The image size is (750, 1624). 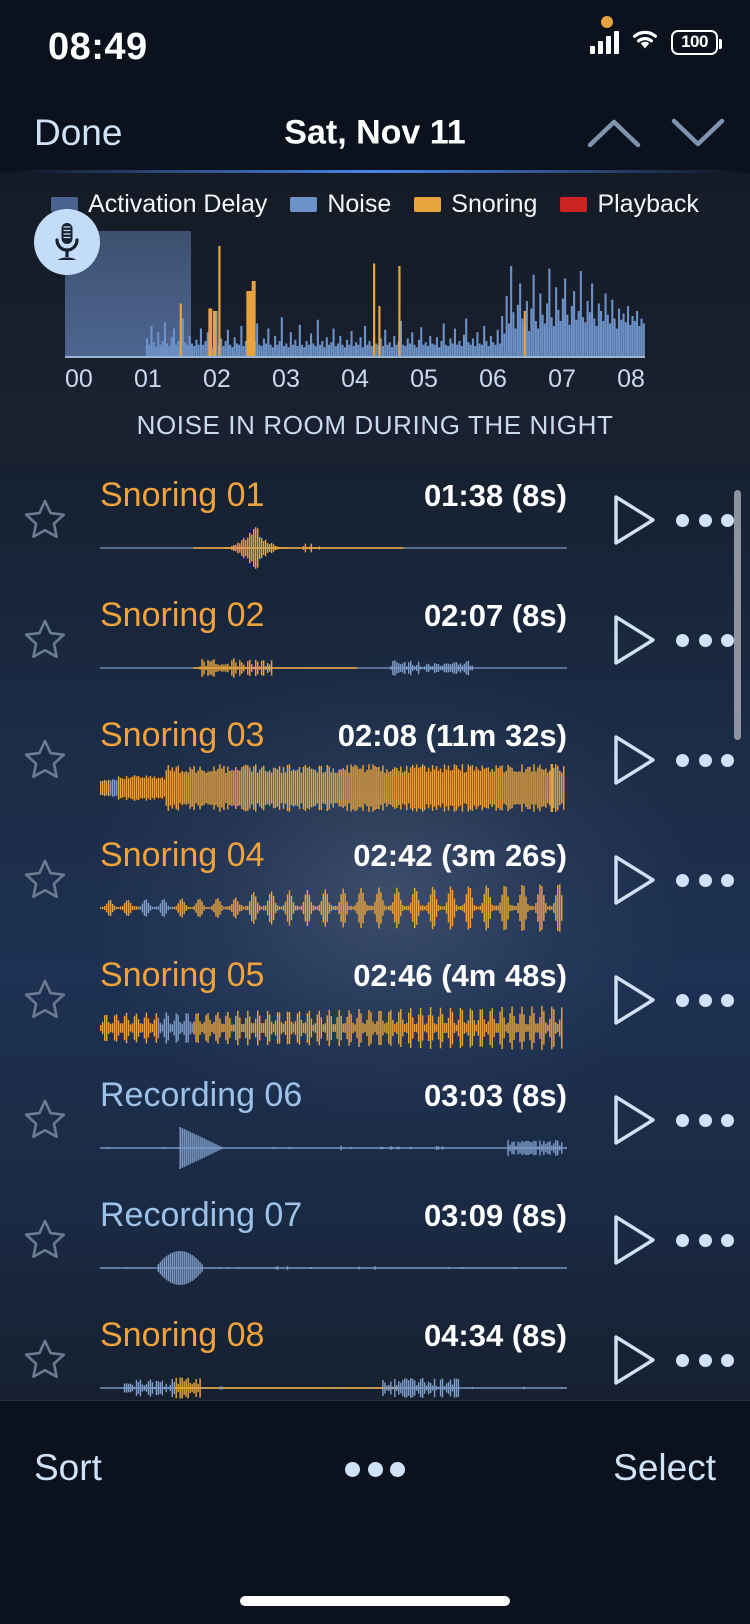 I want to click on chart-legend: Activation Delay Noise Snoring Playback, so click(x=375, y=204).